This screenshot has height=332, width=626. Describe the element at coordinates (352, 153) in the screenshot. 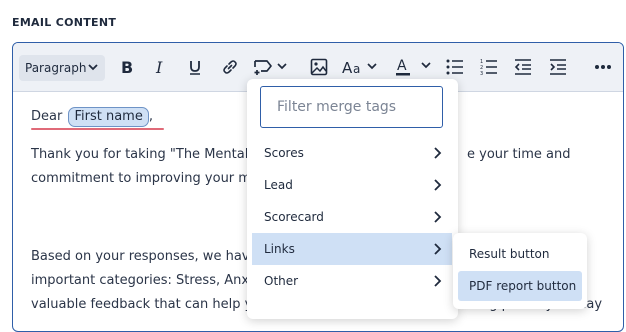

I see `menu-item-scores: Scores` at that location.